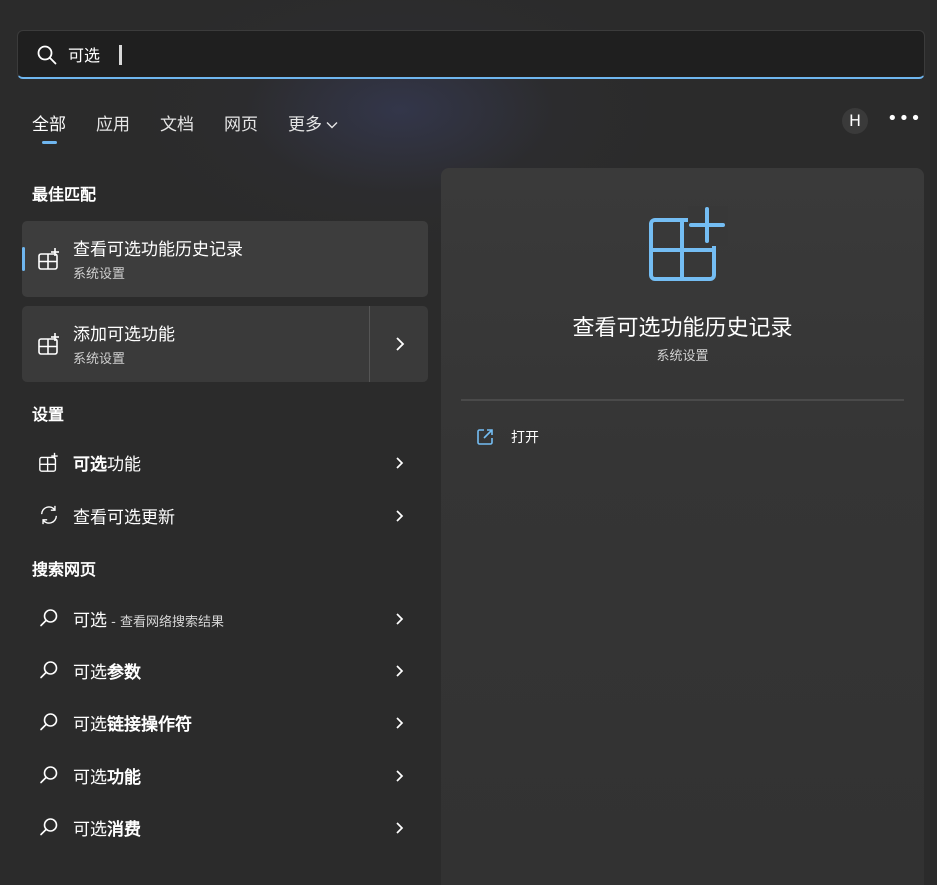 The width and height of the screenshot is (937, 885). Describe the element at coordinates (225, 670) in the screenshot. I see `web-item-parameters: 可选参数` at that location.